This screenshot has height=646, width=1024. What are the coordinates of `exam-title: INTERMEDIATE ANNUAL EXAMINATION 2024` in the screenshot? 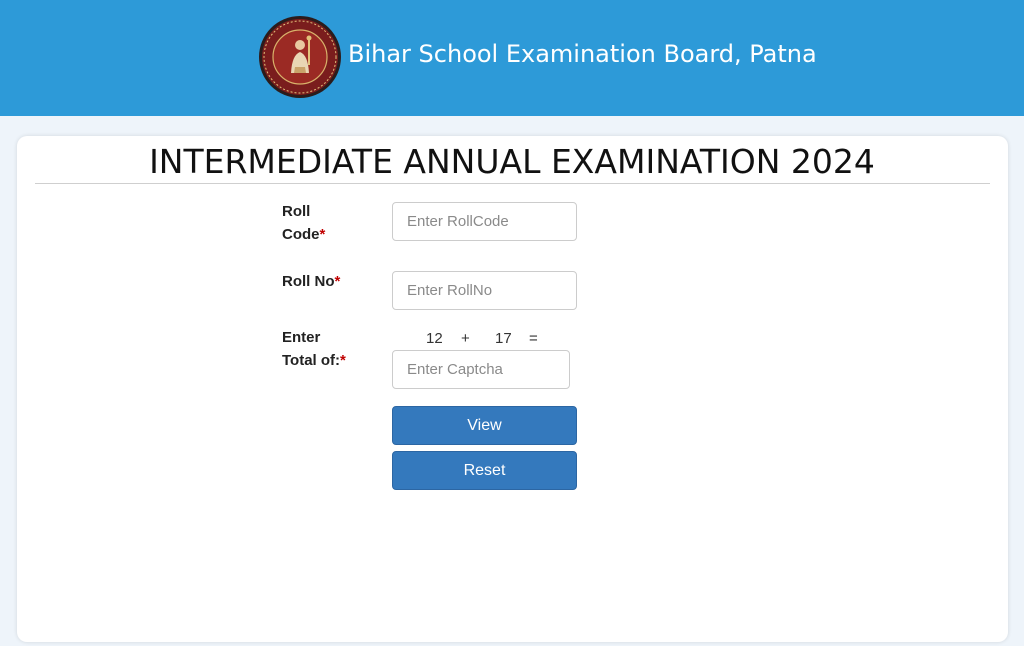 It's located at (512, 161).